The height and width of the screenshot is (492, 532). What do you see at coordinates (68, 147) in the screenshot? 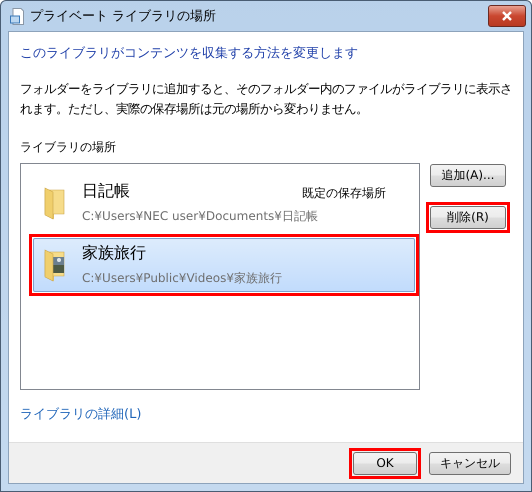
I see `section-label: ライブラリの場所` at bounding box center [68, 147].